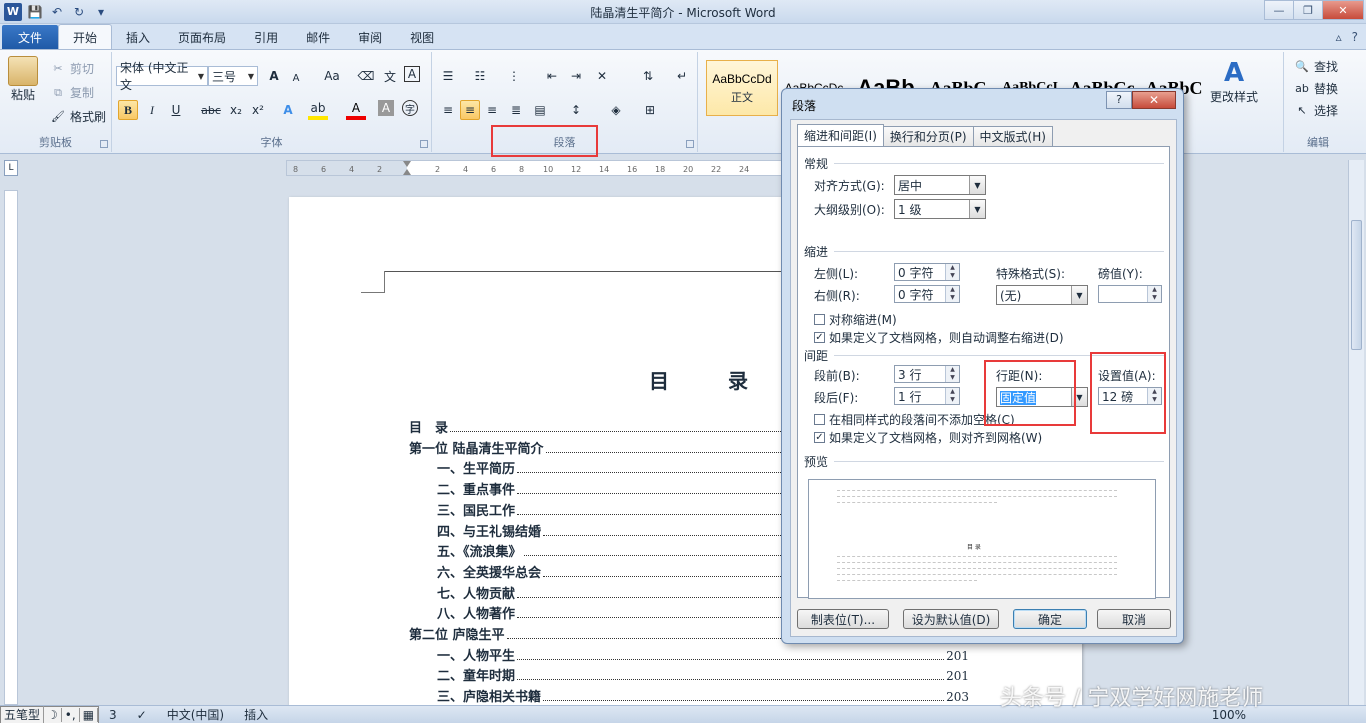  Describe the element at coordinates (516, 110) in the screenshot. I see `justify-icon: ≣` at that location.